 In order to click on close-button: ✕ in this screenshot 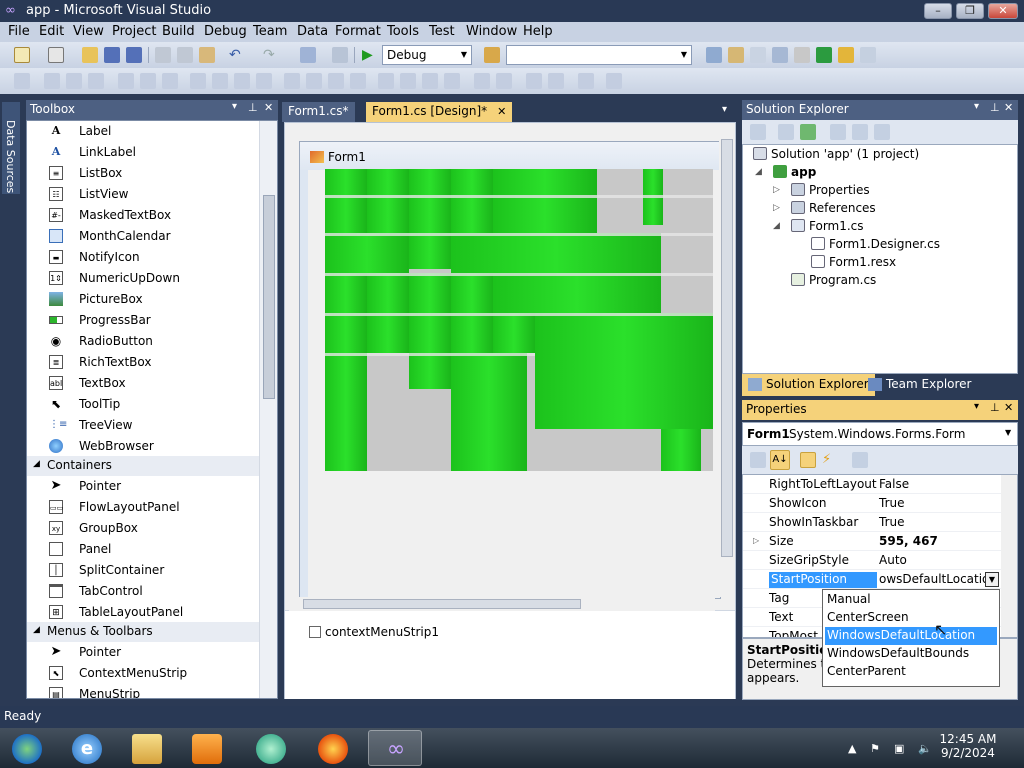, I will do `click(1003, 11)`.